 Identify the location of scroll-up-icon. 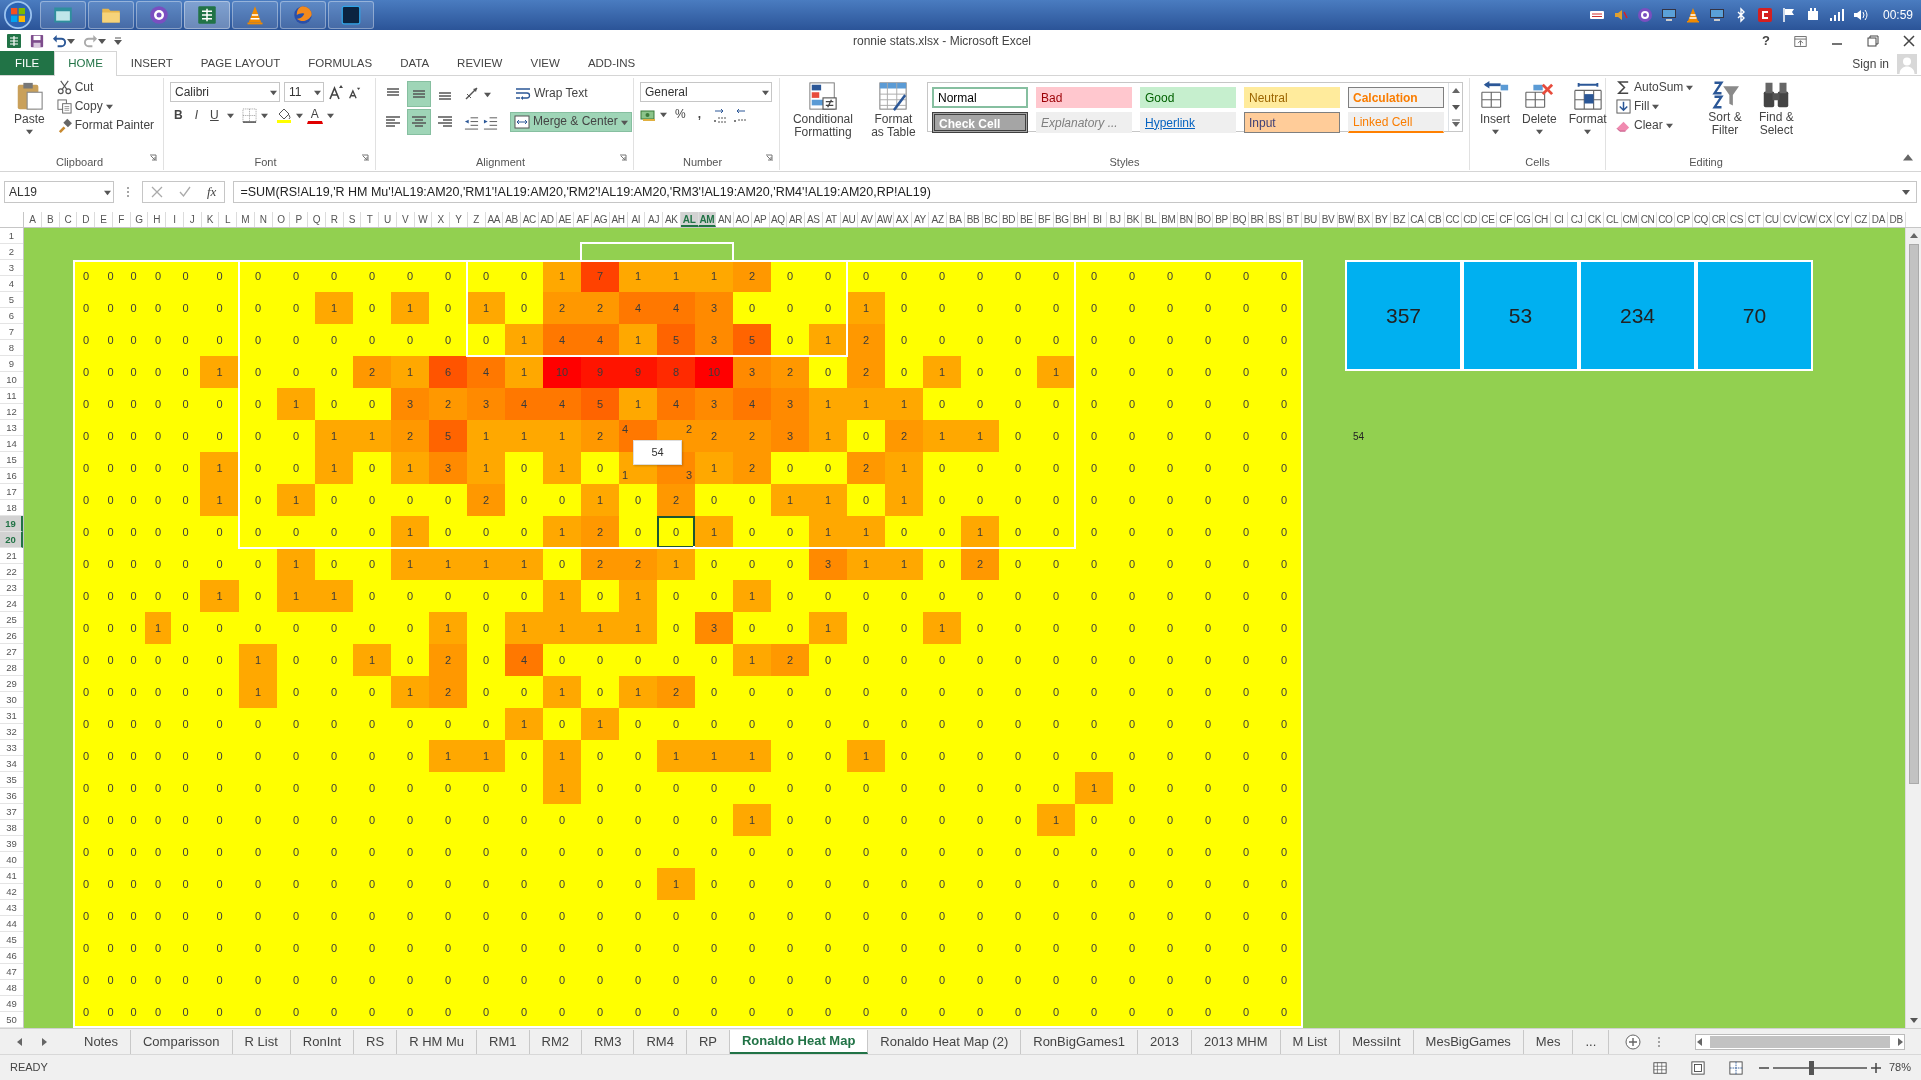
(1913, 236).